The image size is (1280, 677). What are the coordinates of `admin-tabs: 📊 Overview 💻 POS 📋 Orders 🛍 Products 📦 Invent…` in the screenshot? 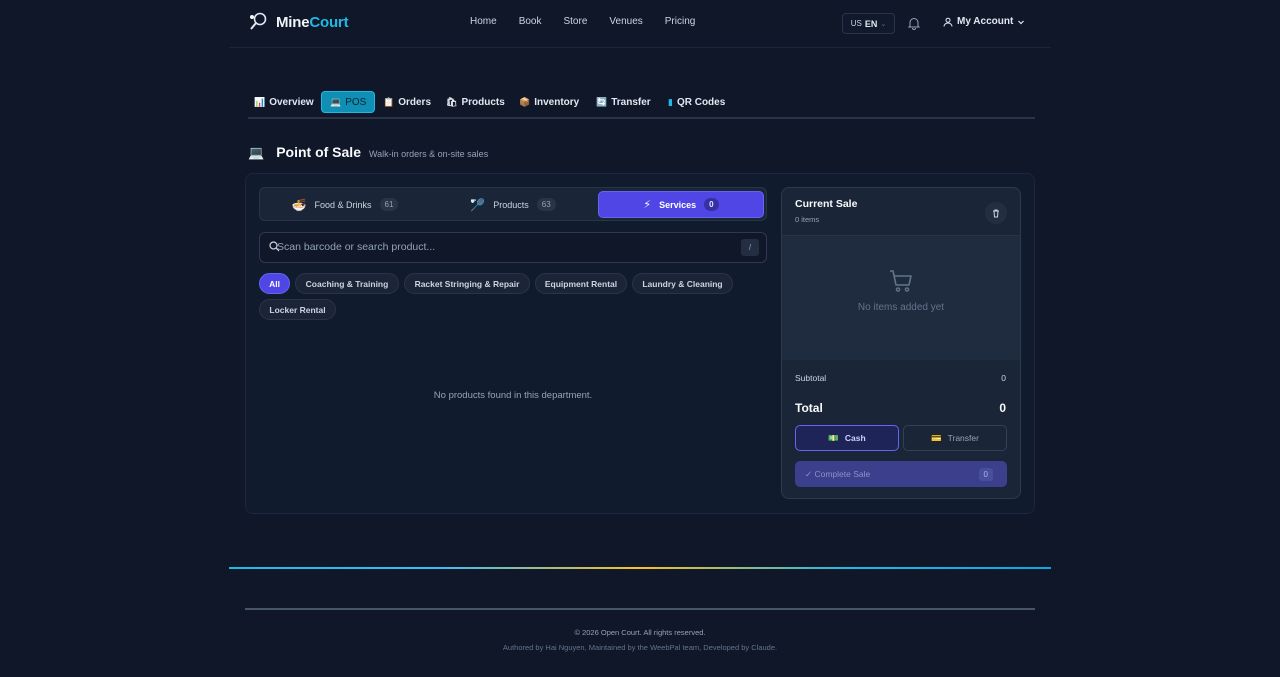 It's located at (641, 105).